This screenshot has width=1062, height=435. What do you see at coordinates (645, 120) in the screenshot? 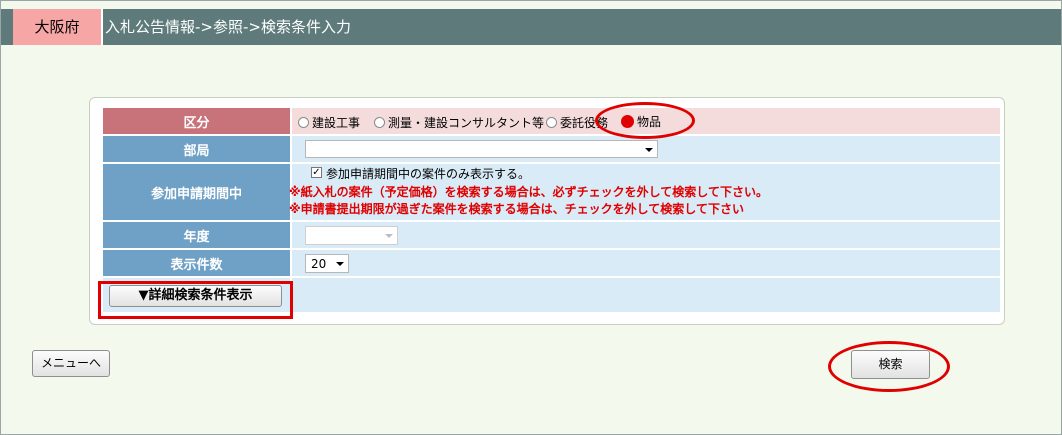
I see `goods-radio-highlight` at bounding box center [645, 120].